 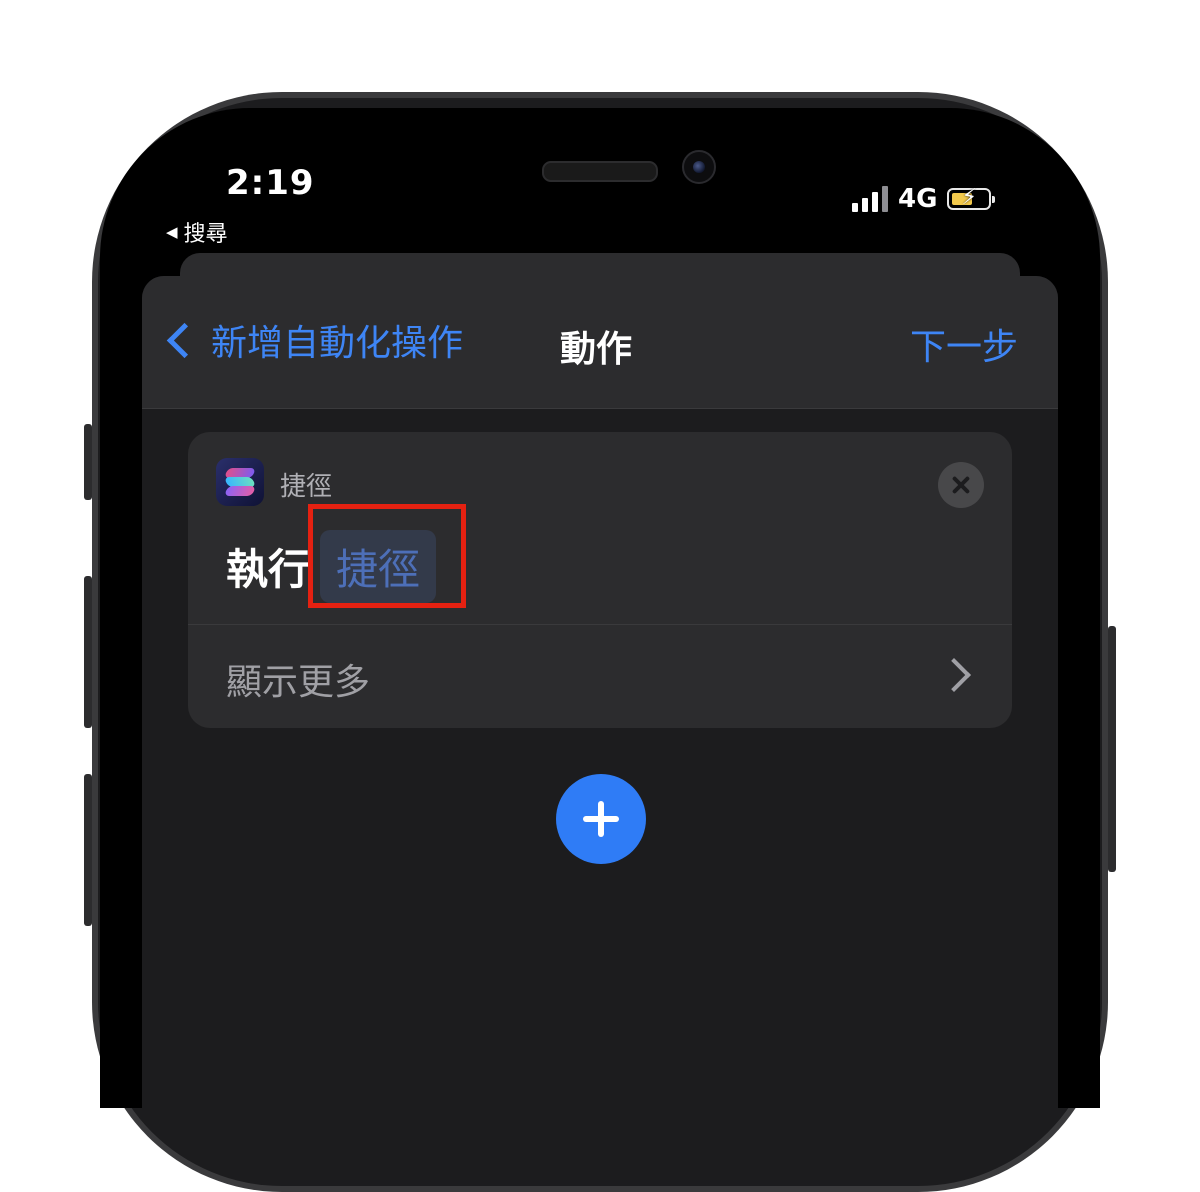 I want to click on mute-switch, so click(x=88, y=462).